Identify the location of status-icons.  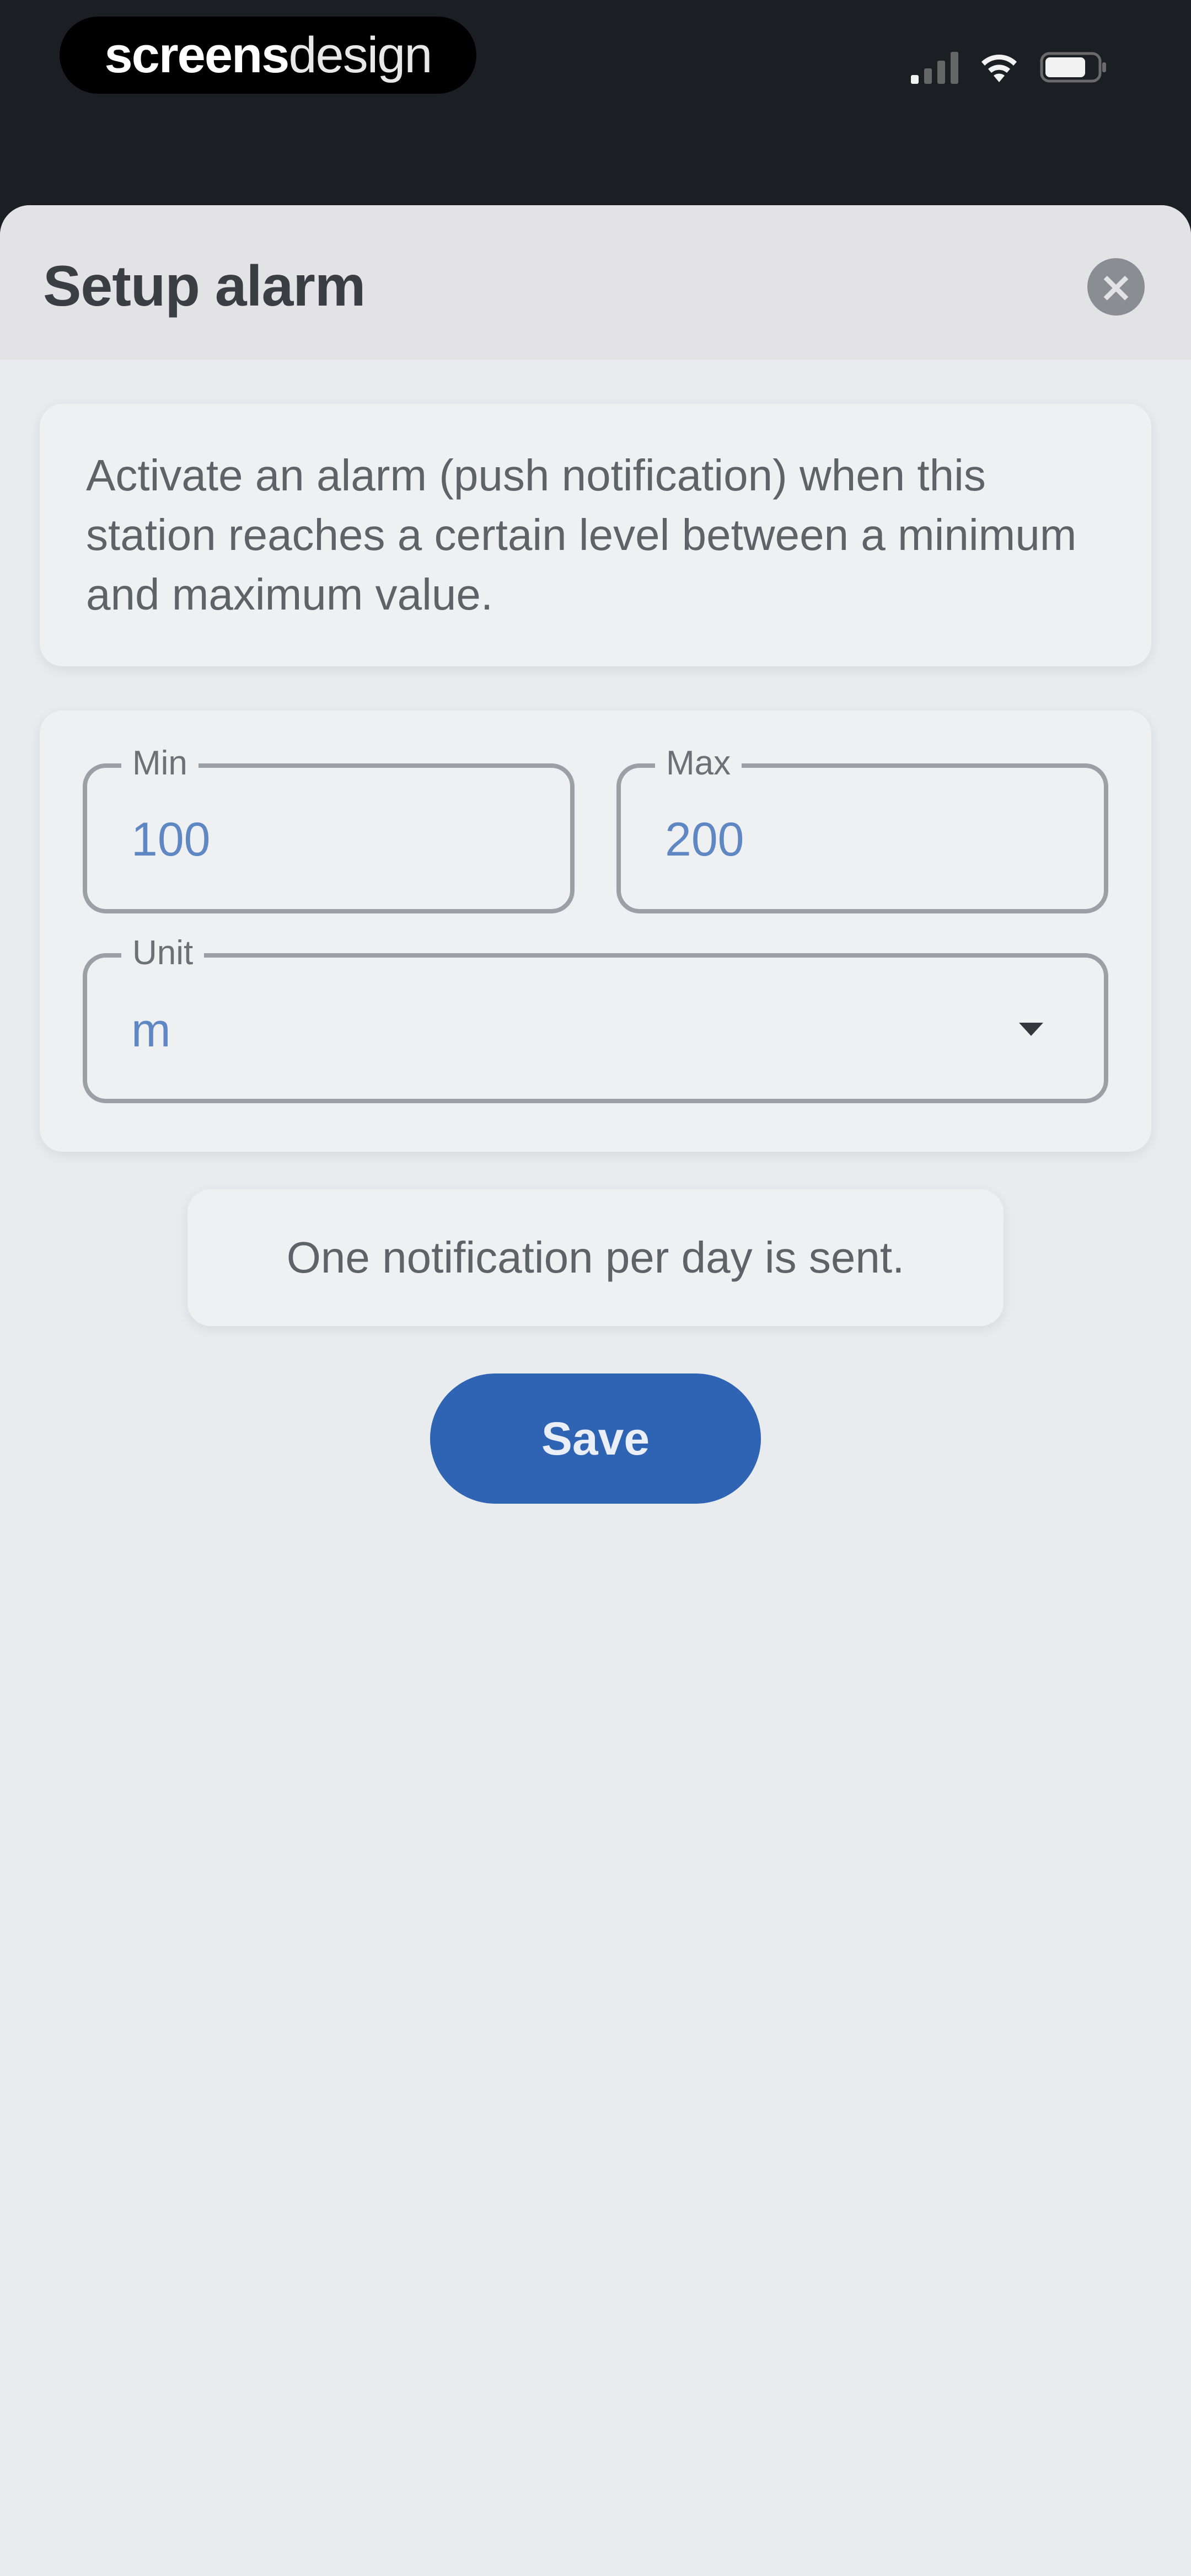
(1009, 67).